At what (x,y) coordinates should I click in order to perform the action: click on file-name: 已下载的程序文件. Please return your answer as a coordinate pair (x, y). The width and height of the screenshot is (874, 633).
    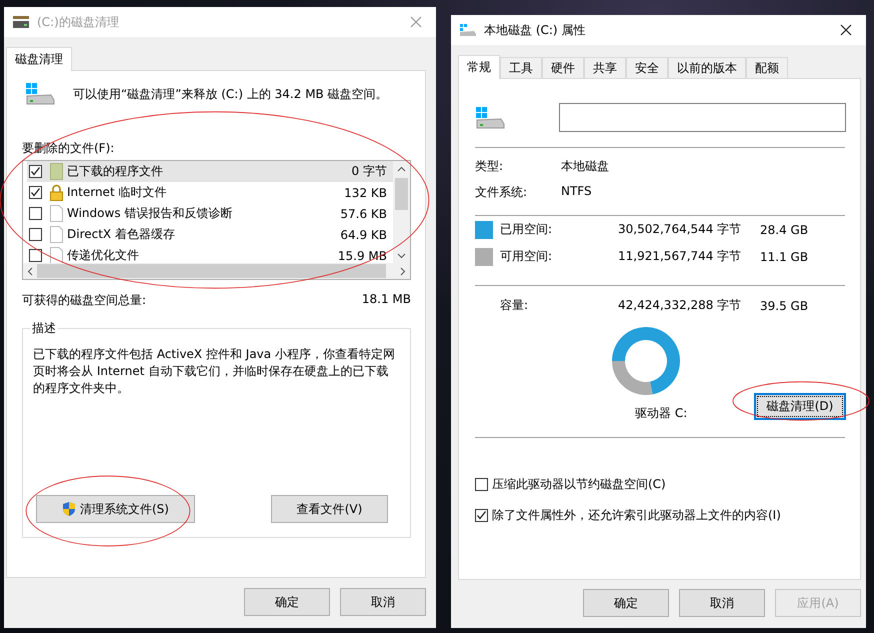
    Looking at the image, I should click on (115, 171).